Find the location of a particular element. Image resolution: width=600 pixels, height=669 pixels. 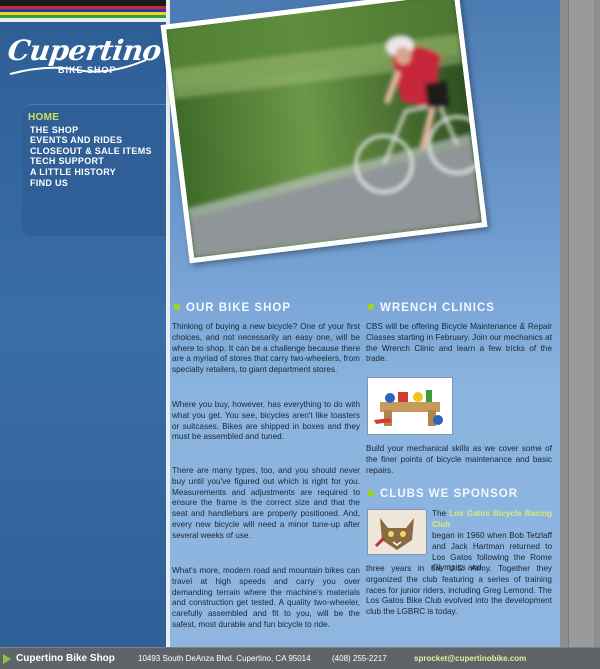

nav-item-closeout-sale: CLOSEOUT & SALE ITEMS is located at coordinates (90, 151).